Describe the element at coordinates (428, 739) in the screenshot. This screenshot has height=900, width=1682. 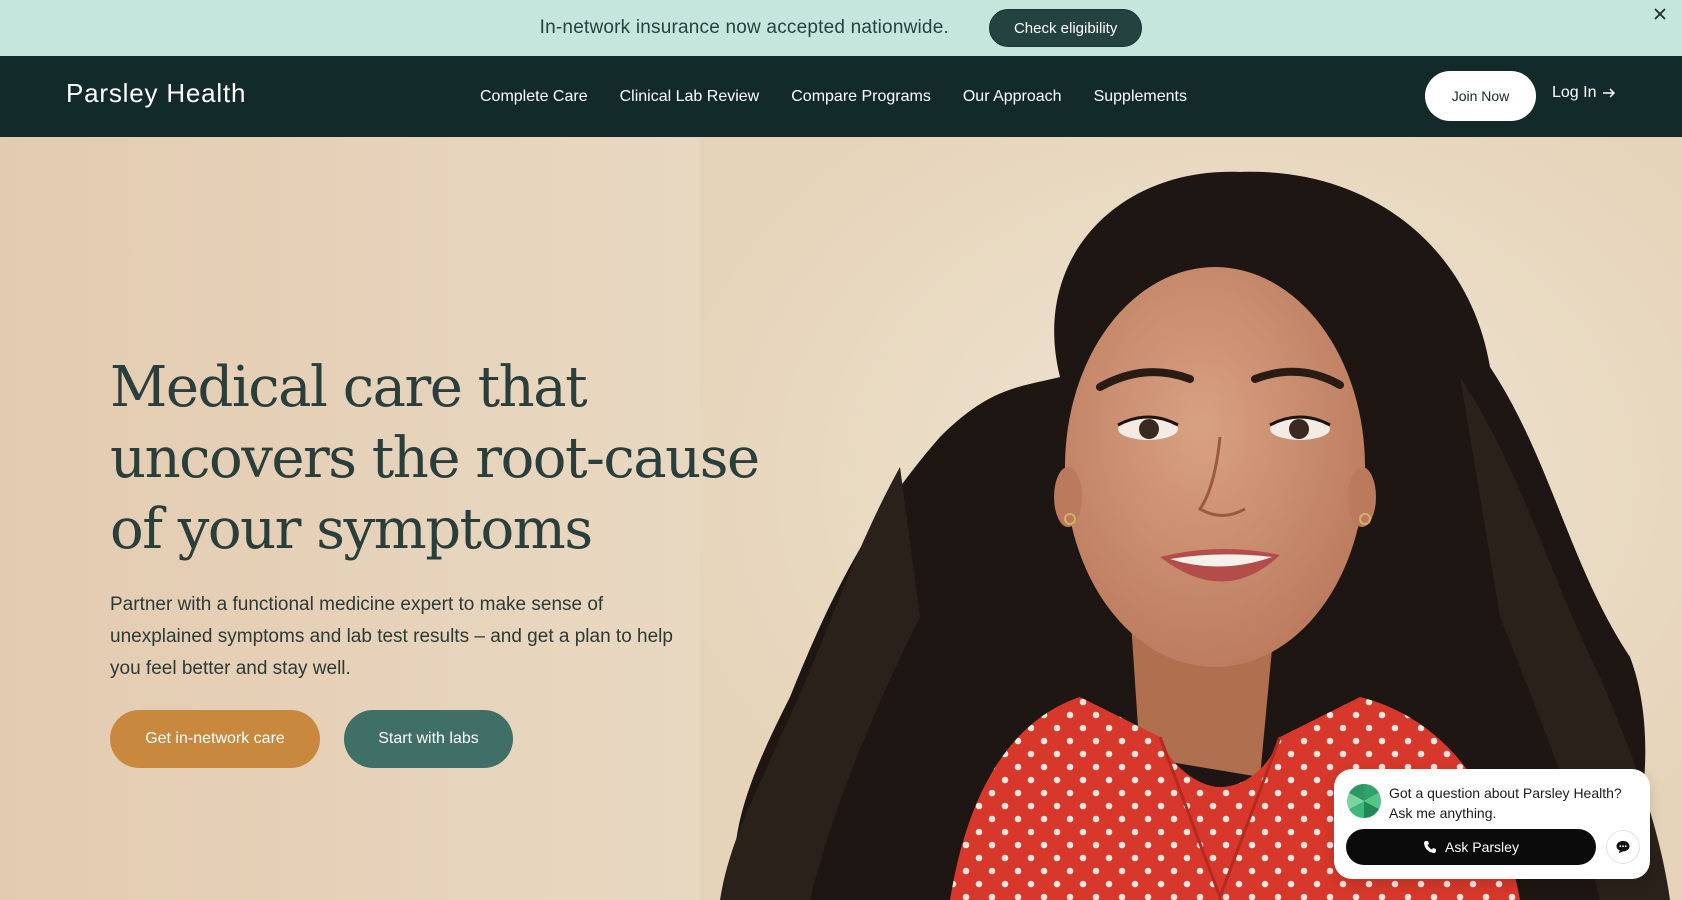
I see `start-with-labs-button: Start with labs` at that location.